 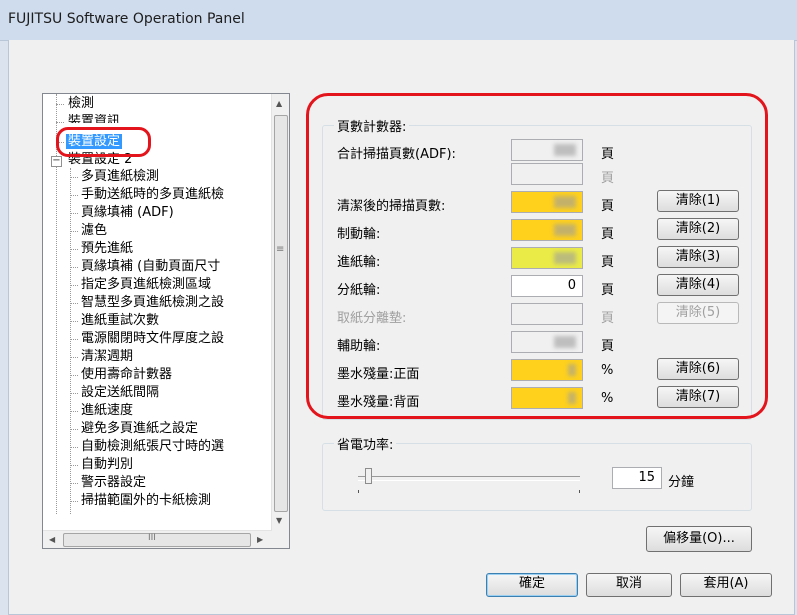 I want to click on collapse-icon: −, so click(x=56, y=161).